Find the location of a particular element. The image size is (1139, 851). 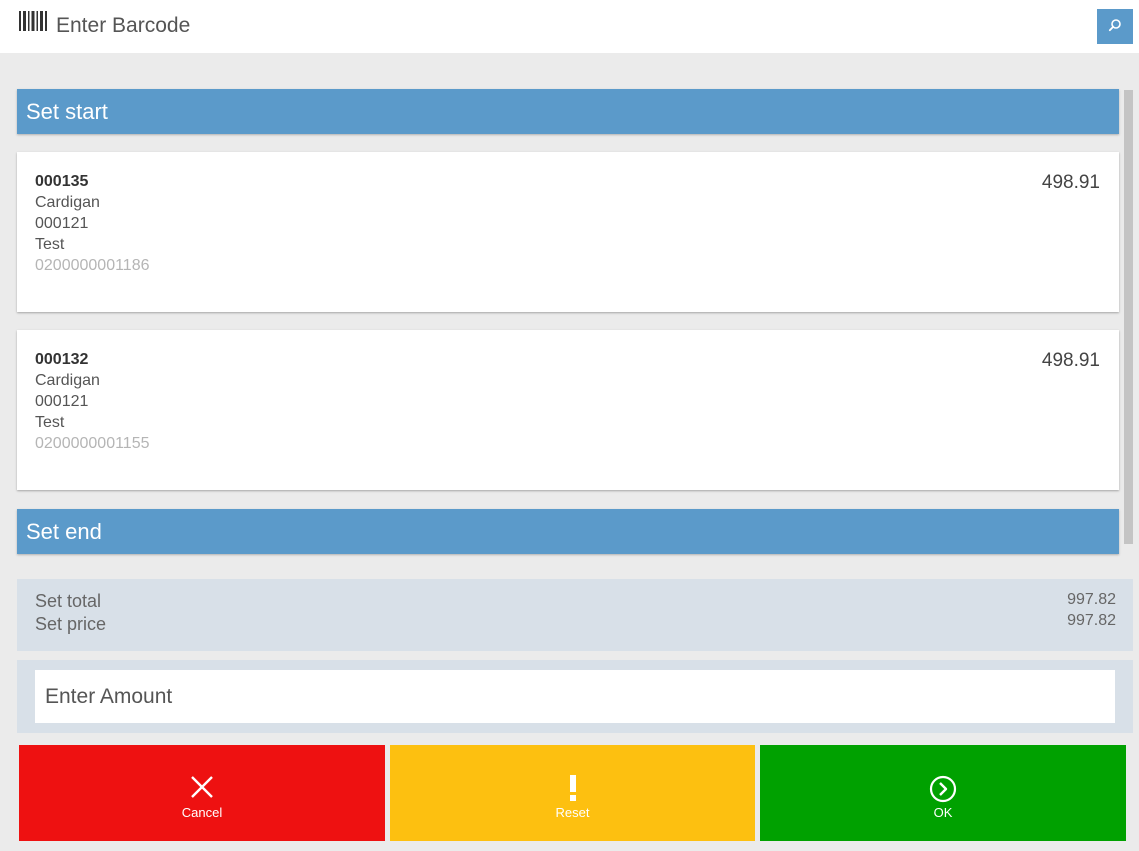

set-end-header: Set end is located at coordinates (568, 531).